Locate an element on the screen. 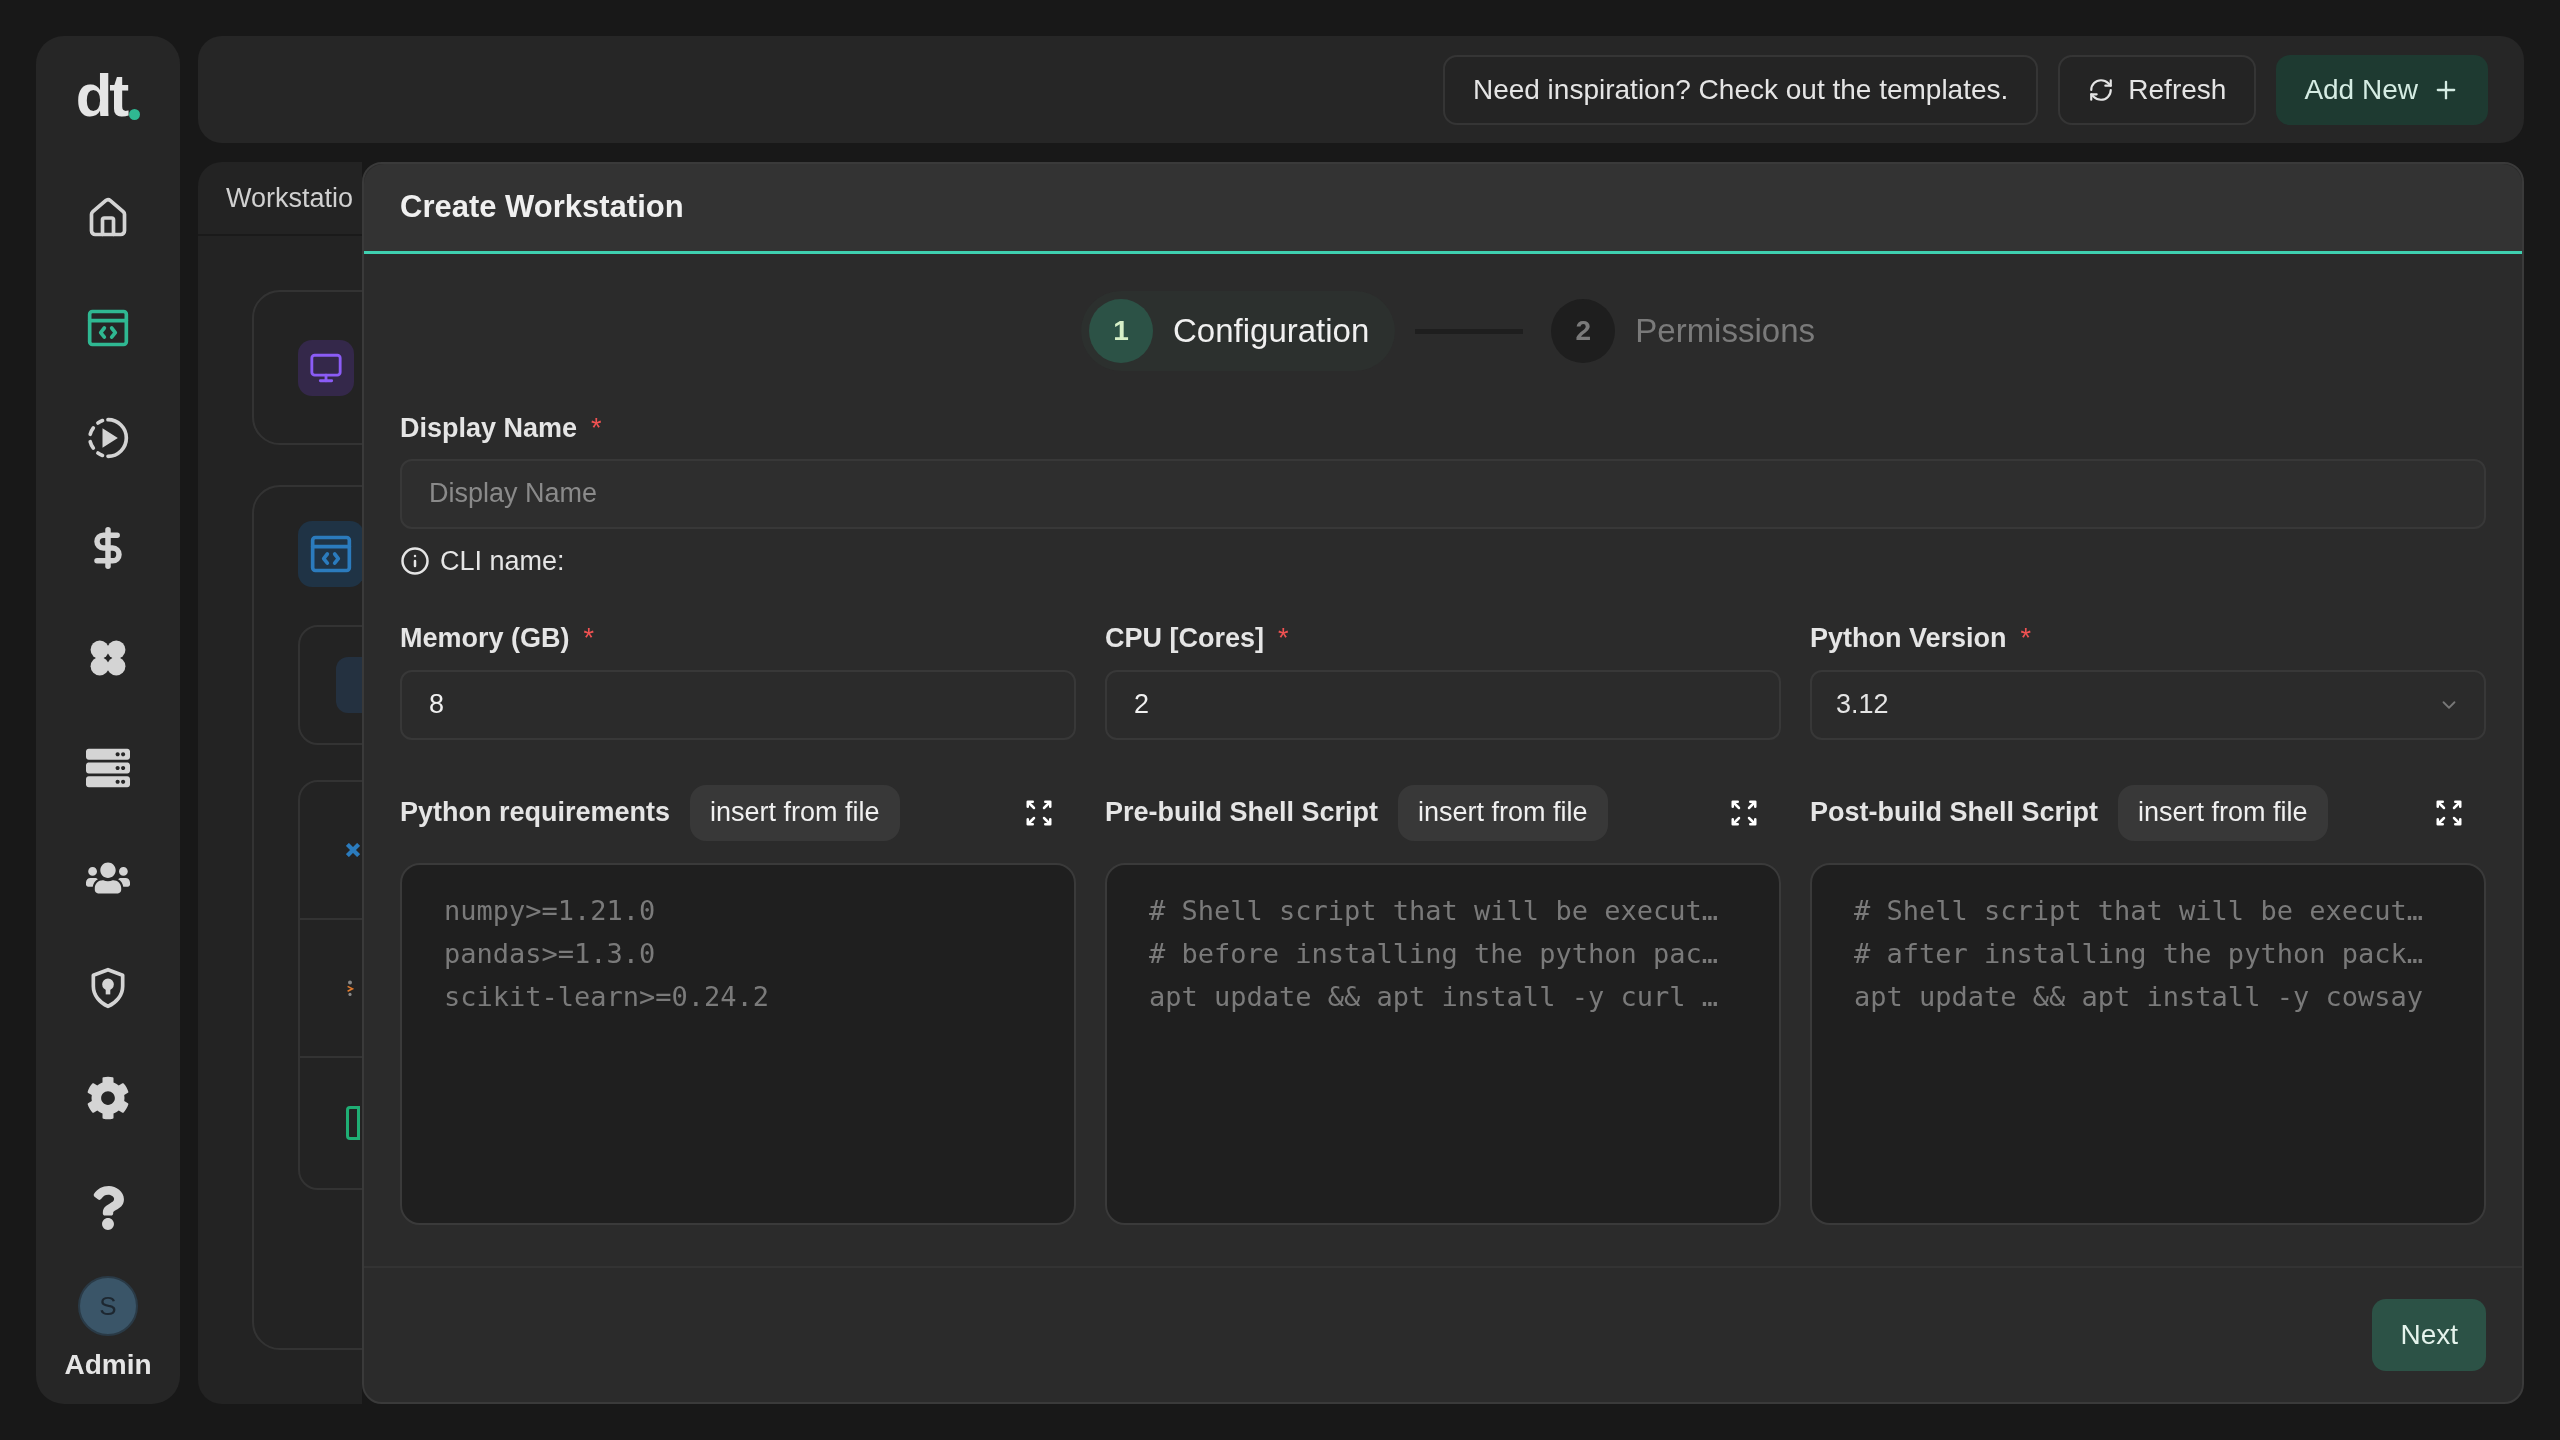 Image resolution: width=2560 pixels, height=1440 pixels. next-button: Next is located at coordinates (2429, 1335).